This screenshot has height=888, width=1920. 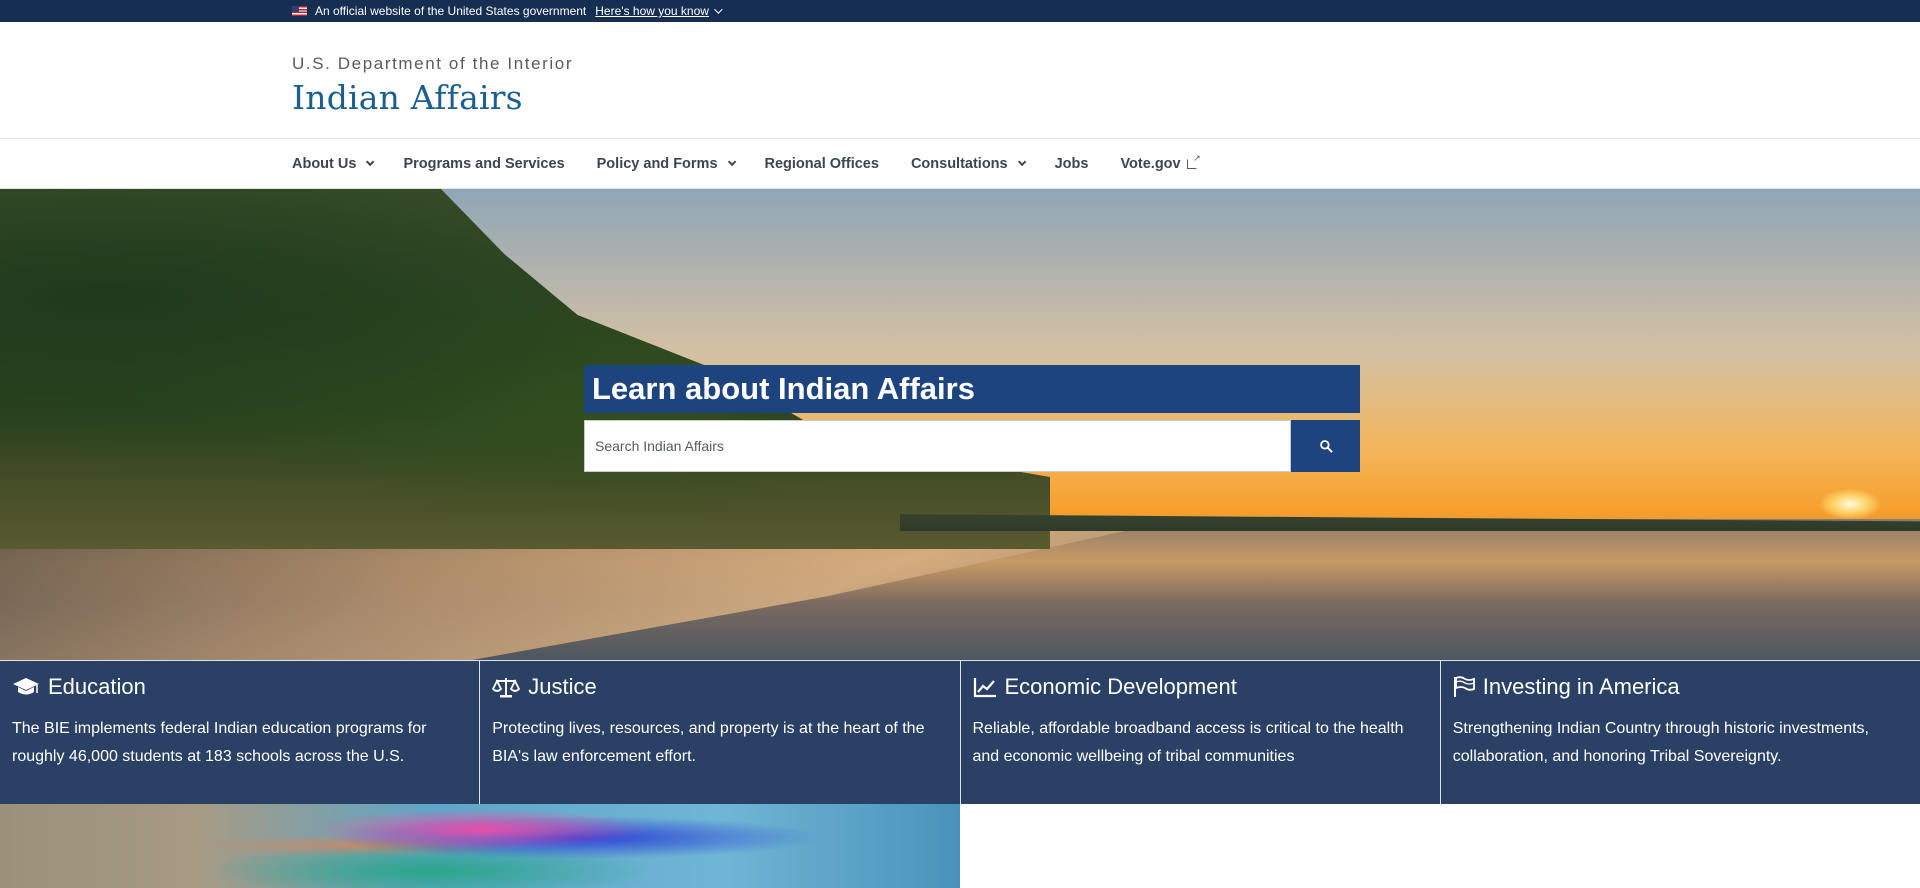 What do you see at coordinates (97, 686) in the screenshot?
I see `card-title: Education` at bounding box center [97, 686].